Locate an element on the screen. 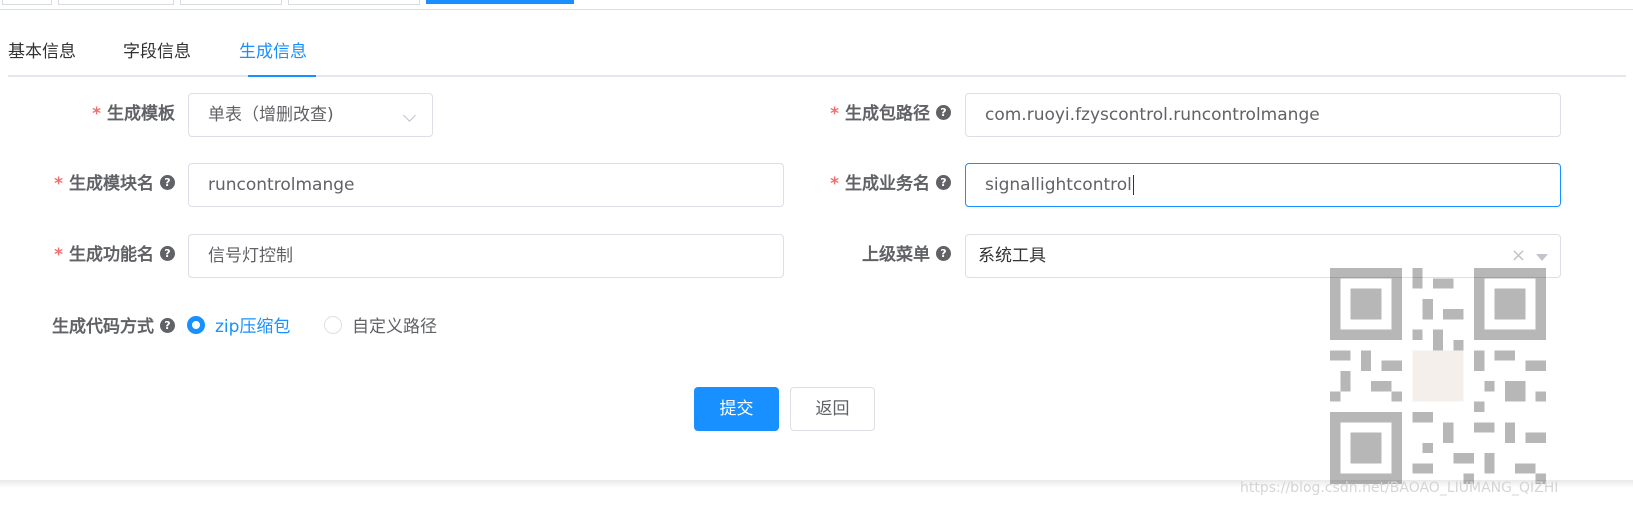  qr-code-image is located at coordinates (1438, 376).